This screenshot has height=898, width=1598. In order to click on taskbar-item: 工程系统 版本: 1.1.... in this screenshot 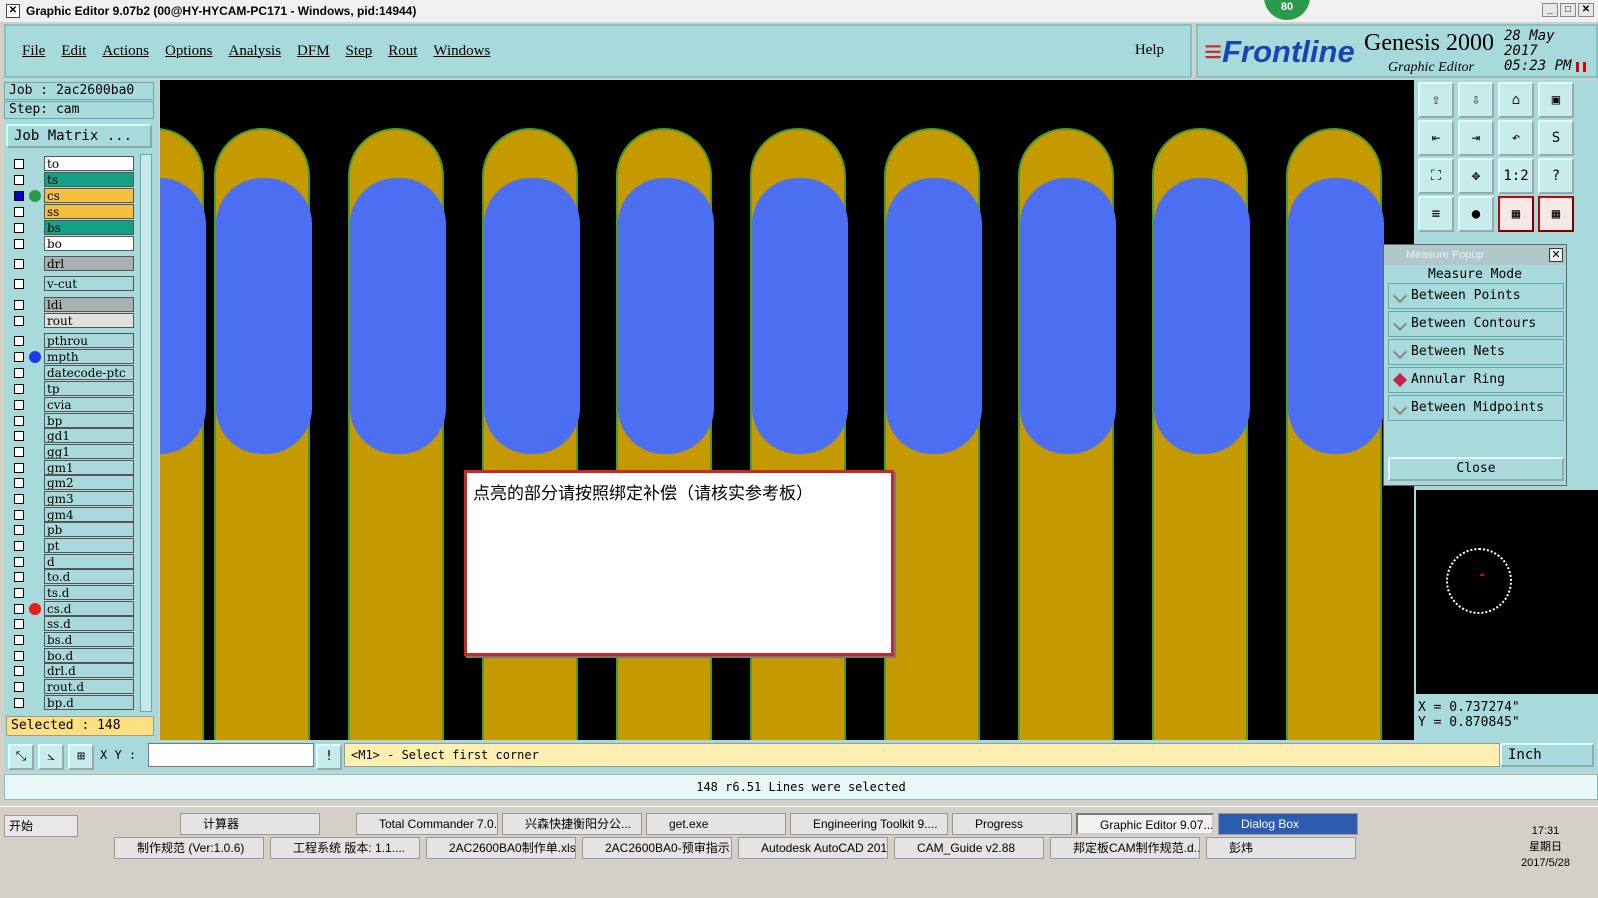, I will do `click(345, 848)`.